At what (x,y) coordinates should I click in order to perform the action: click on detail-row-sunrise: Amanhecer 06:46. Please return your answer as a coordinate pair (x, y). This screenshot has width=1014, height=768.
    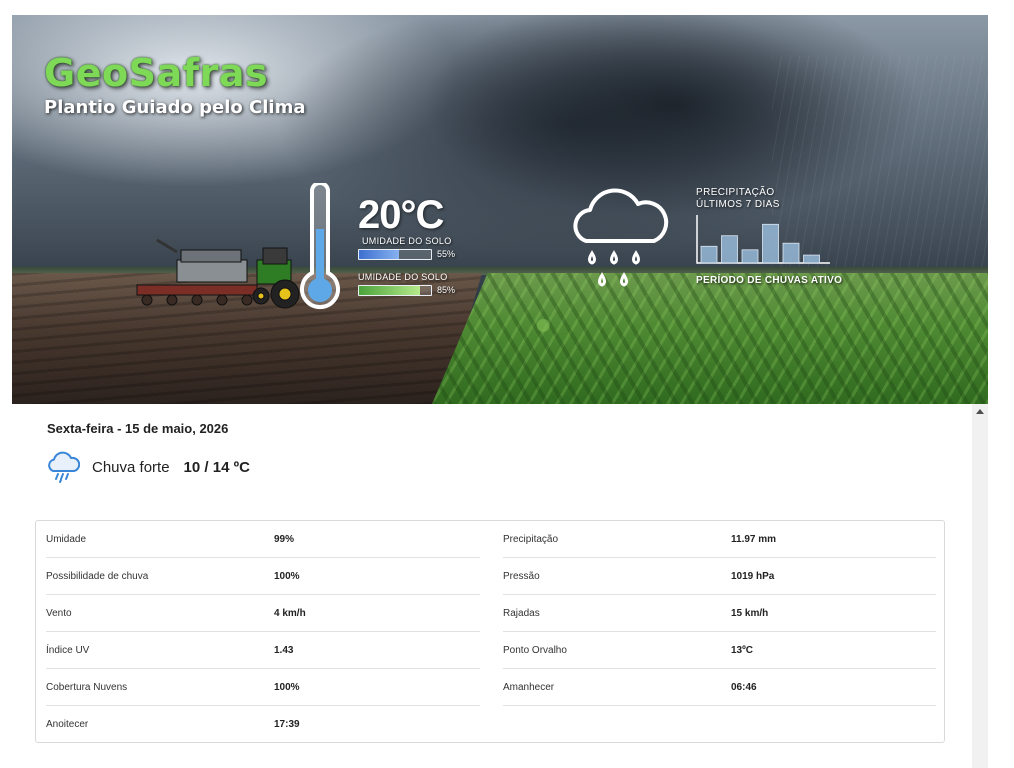
    Looking at the image, I should click on (719, 687).